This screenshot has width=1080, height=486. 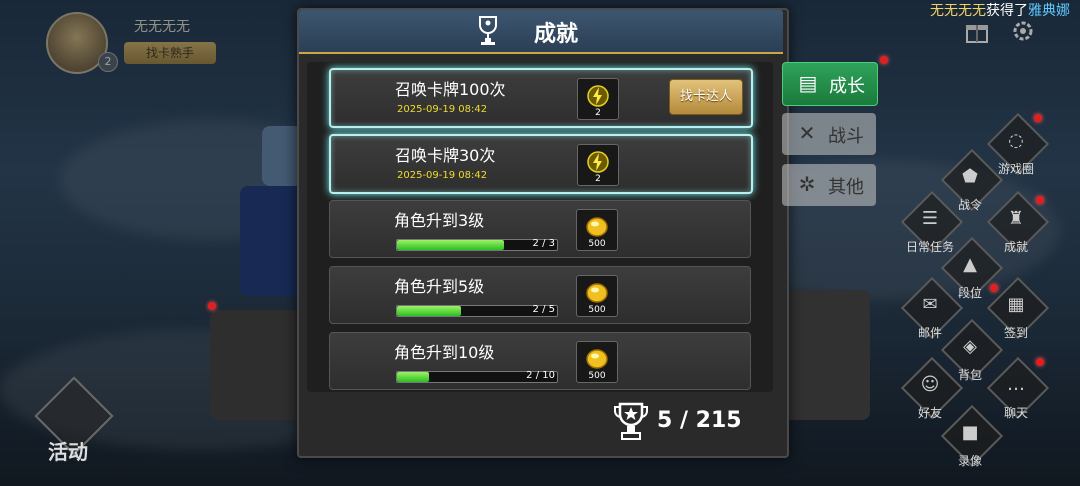 I want to click on progress-bar: 2 / 3, so click(x=477, y=244).